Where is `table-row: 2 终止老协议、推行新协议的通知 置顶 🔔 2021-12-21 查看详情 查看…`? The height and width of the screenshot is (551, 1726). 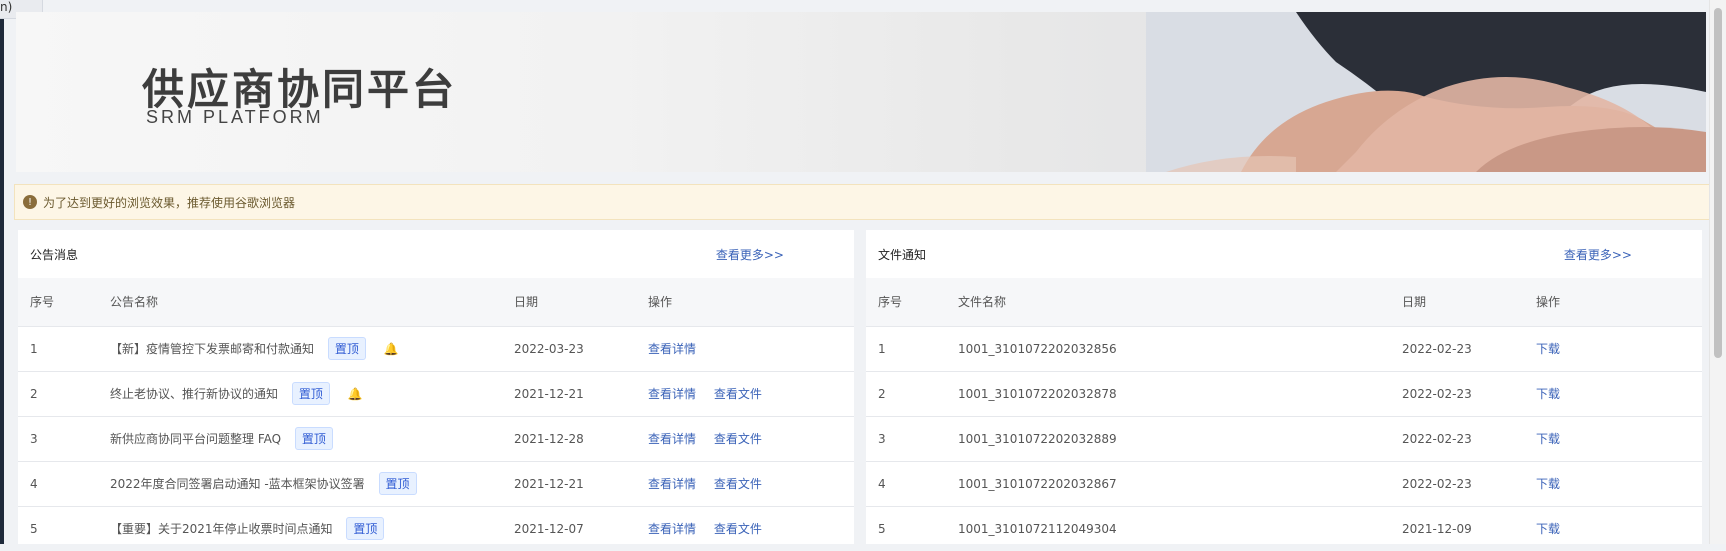
table-row: 2 终止老协议、推行新协议的通知 置顶 🔔 2021-12-21 查看详情 查看… is located at coordinates (436, 393).